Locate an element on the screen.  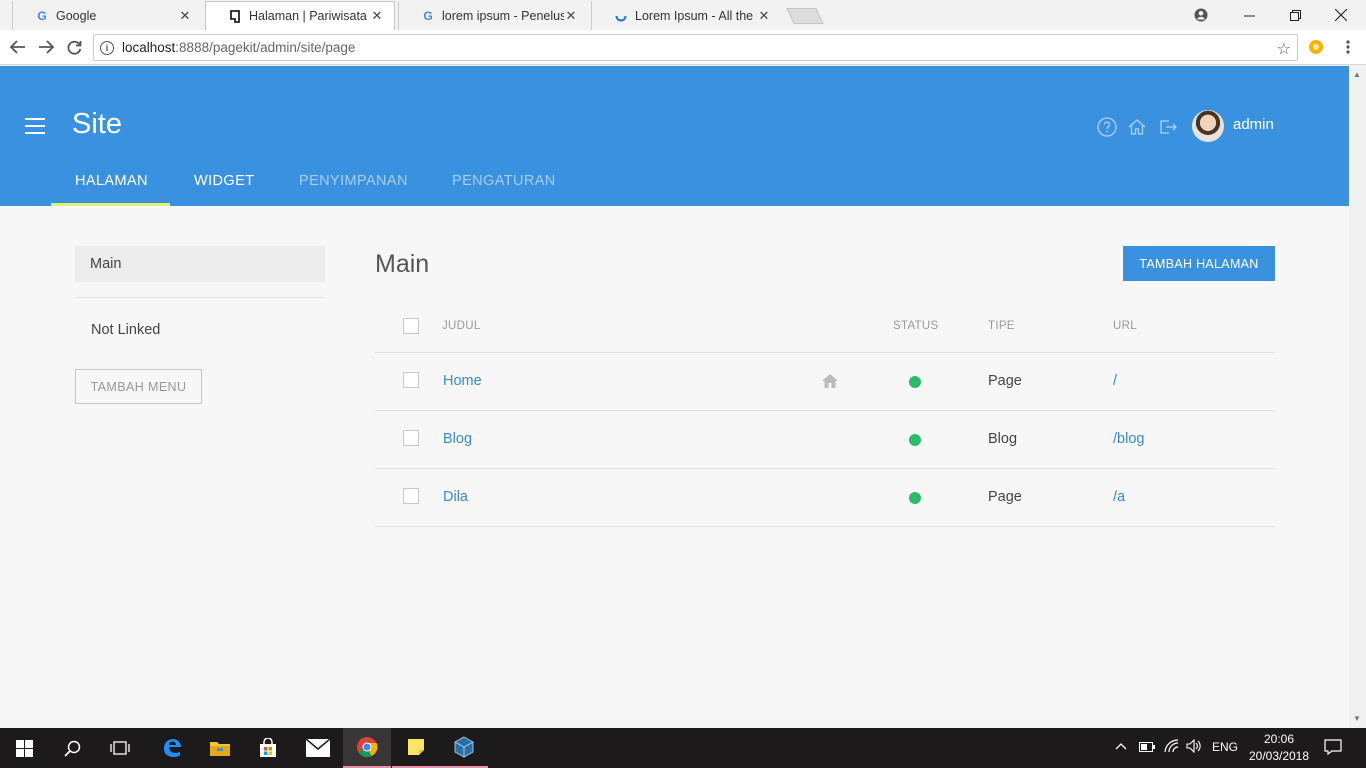
close-window-button is located at coordinates (1341, 15).